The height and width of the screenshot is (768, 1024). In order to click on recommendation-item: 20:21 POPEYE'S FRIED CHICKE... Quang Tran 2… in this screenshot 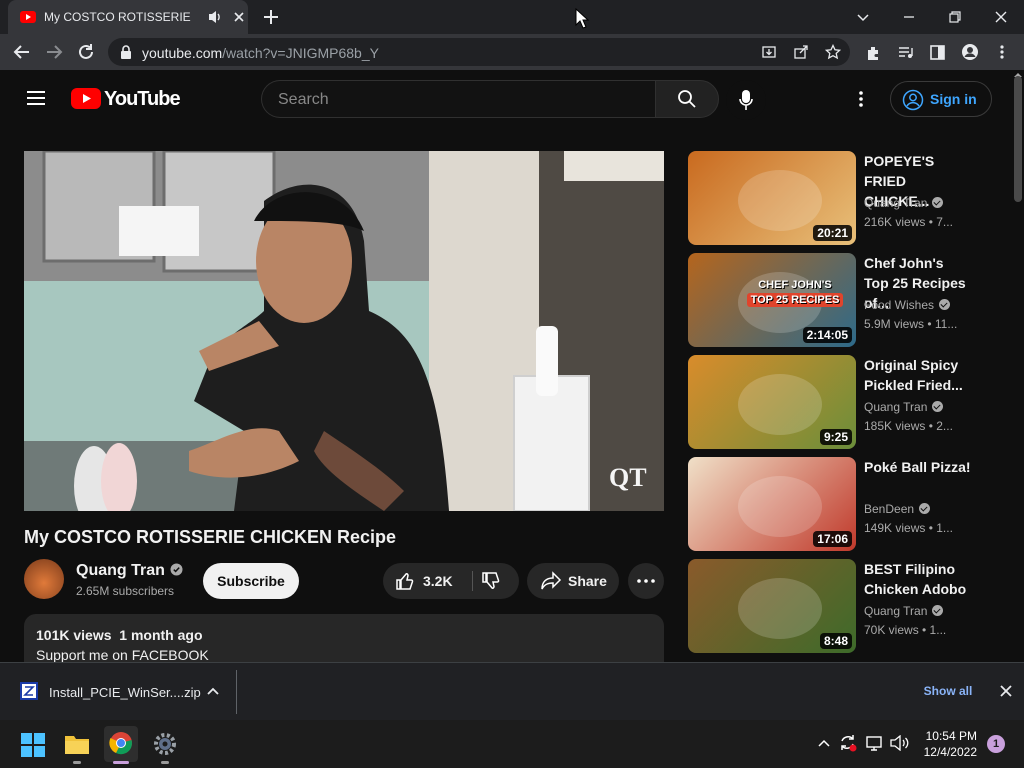, I will do `click(848, 198)`.